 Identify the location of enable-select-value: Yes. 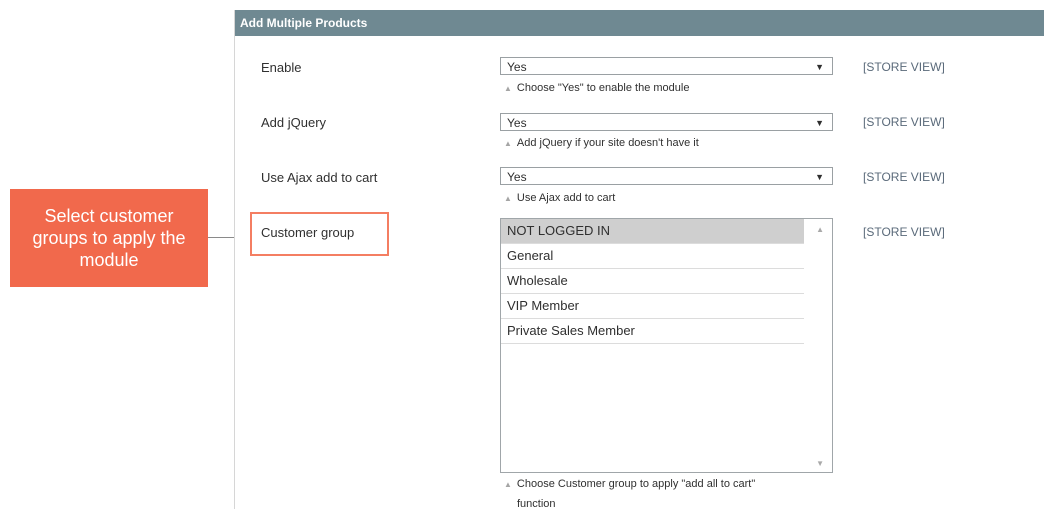
(517, 67).